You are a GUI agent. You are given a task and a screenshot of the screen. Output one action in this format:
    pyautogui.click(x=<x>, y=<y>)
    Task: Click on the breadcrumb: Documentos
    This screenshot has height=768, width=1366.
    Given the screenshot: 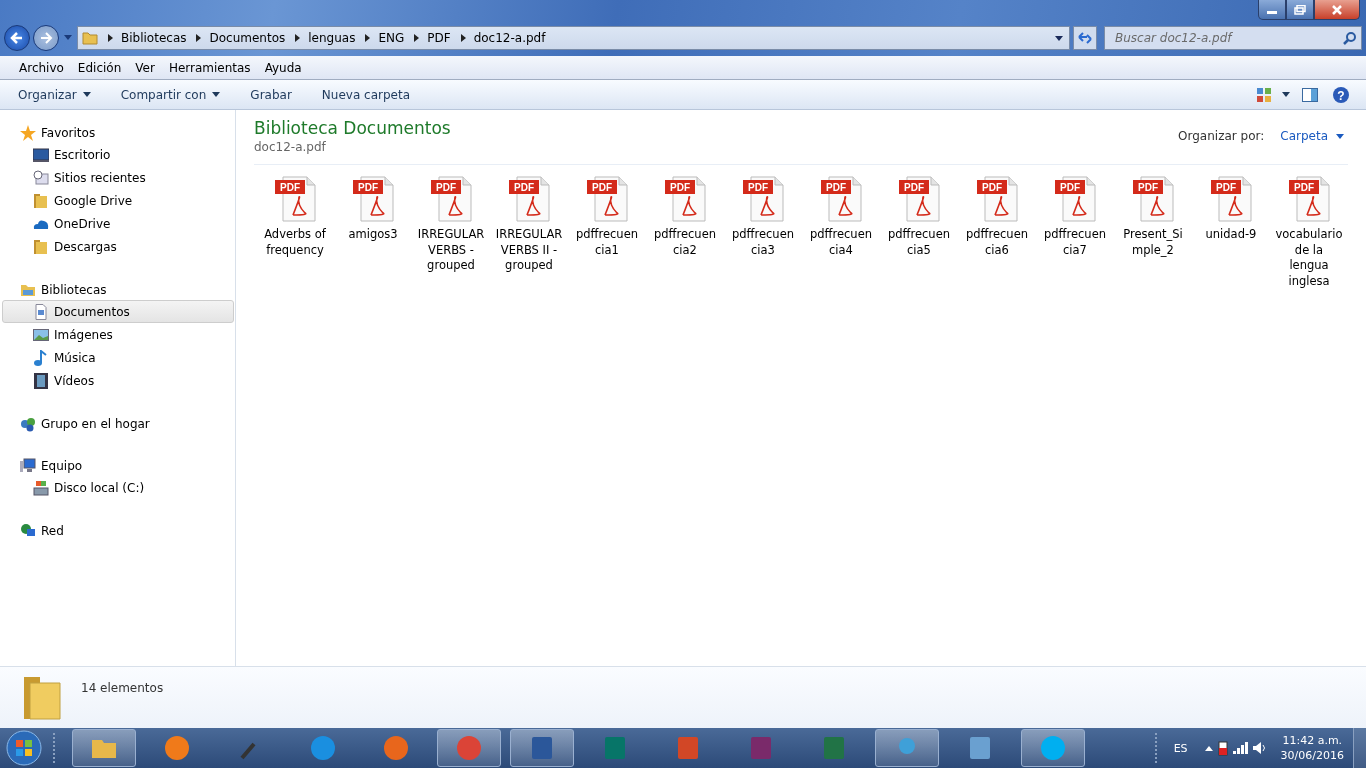 What is the action you would take?
    pyautogui.click(x=247, y=38)
    